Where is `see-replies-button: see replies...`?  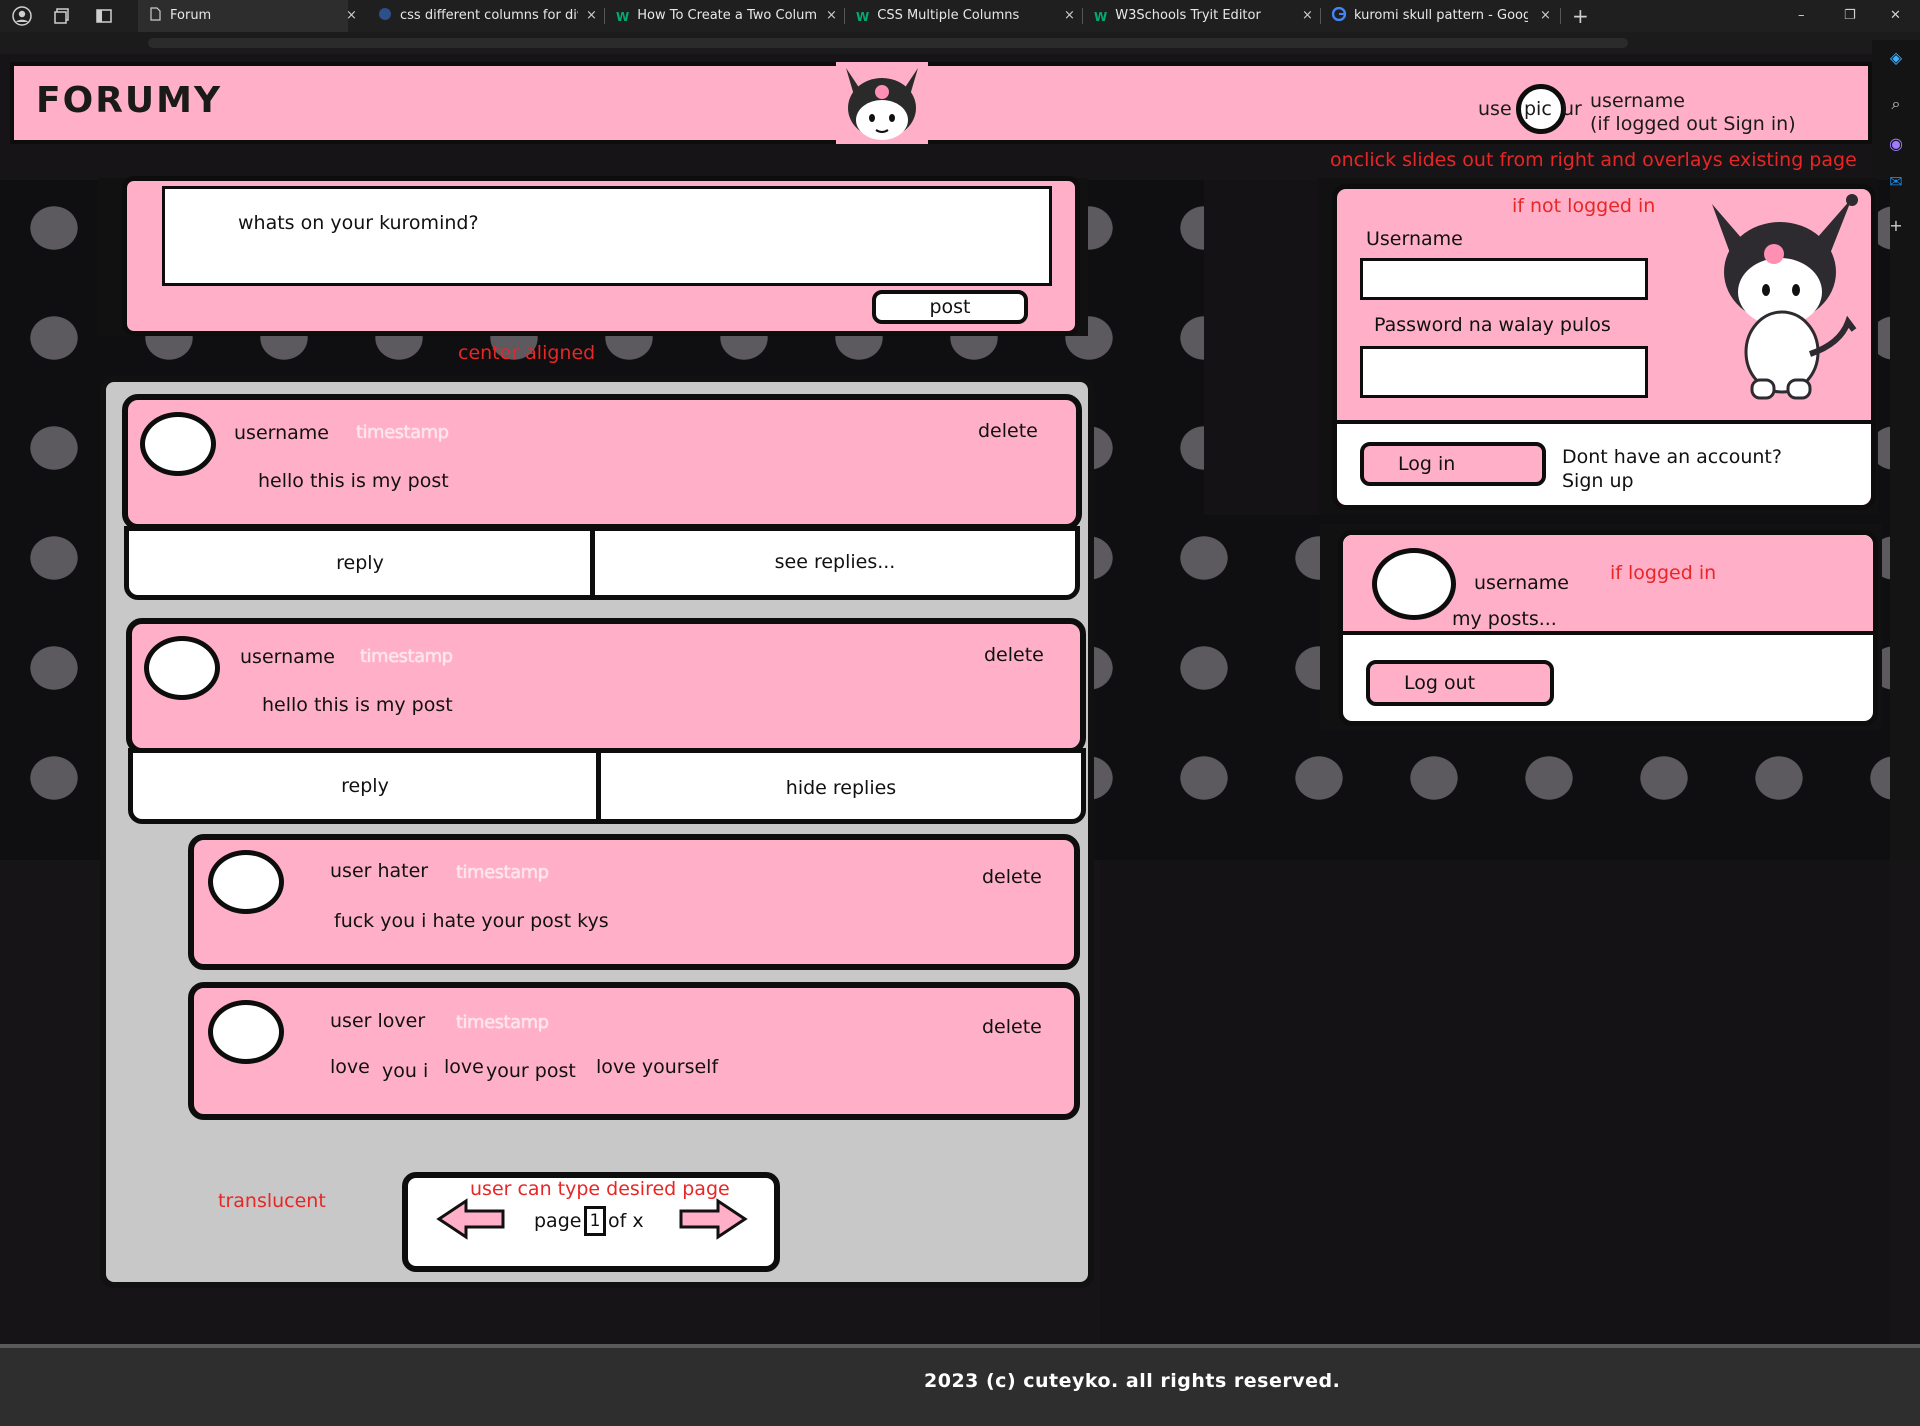 see-replies-button: see replies... is located at coordinates (835, 563).